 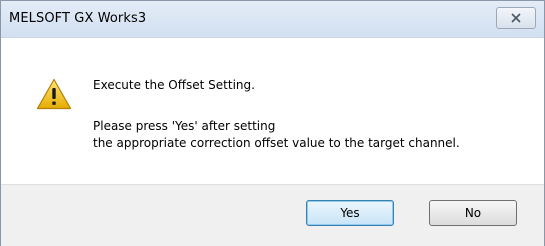 I want to click on no-button: No, so click(x=473, y=213).